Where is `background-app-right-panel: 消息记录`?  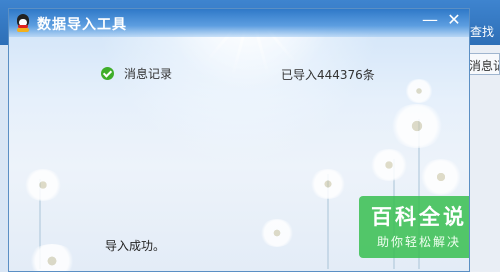
background-app-right-panel: 消息记录 is located at coordinates (483, 158).